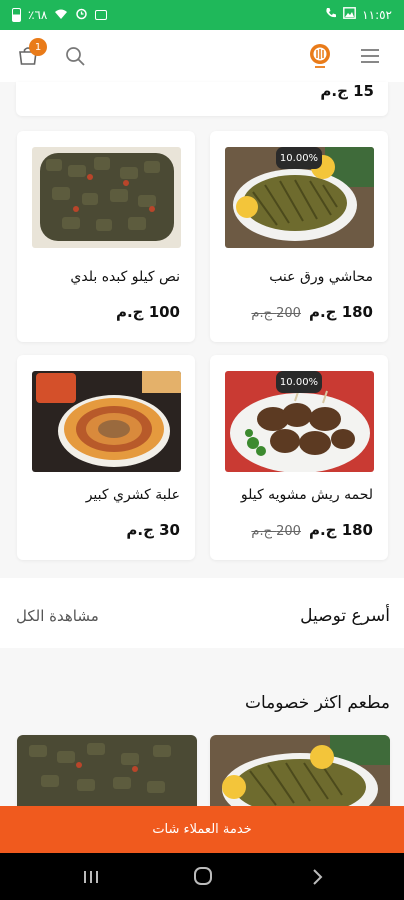 The width and height of the screenshot is (404, 900). I want to click on restaurant-image-vine-leaves, so click(300, 775).